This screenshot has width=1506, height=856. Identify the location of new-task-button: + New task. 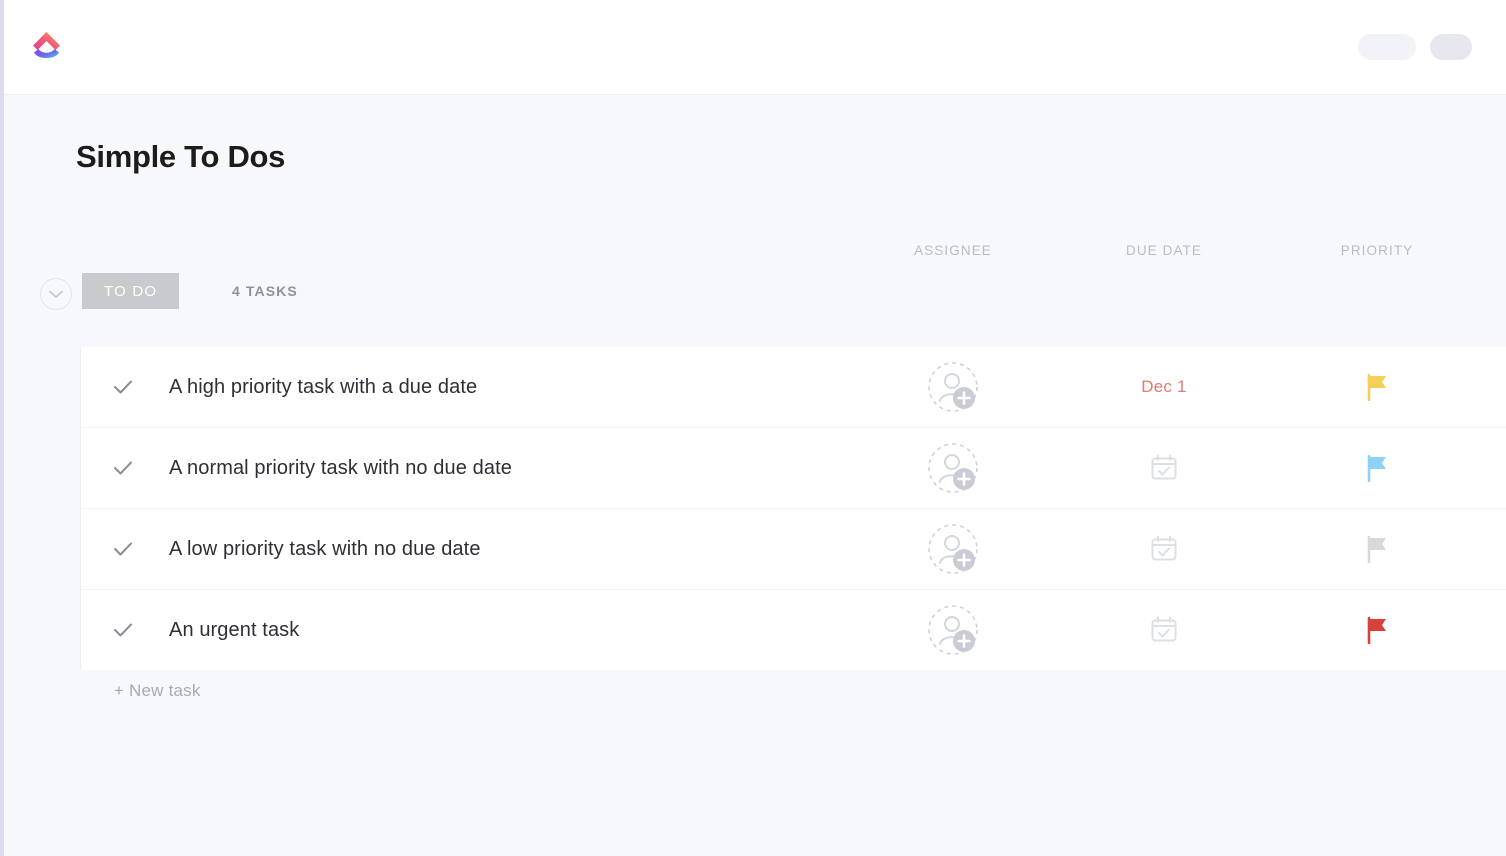
(157, 691).